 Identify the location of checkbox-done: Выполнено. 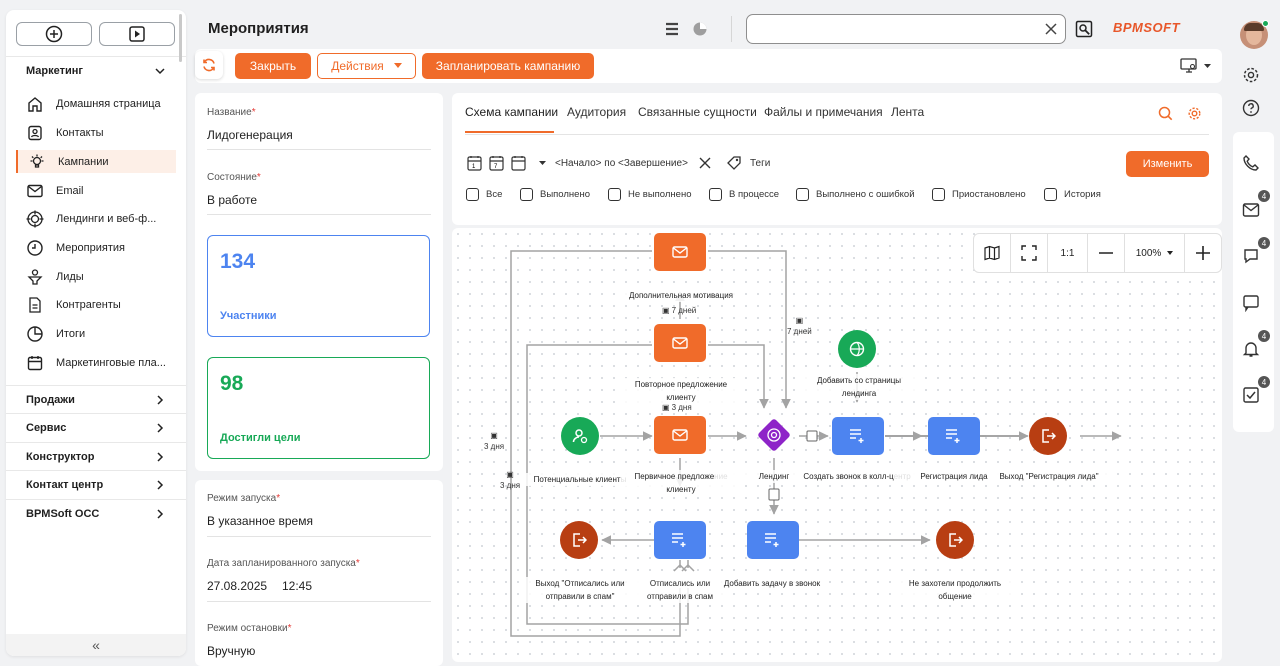
(555, 194).